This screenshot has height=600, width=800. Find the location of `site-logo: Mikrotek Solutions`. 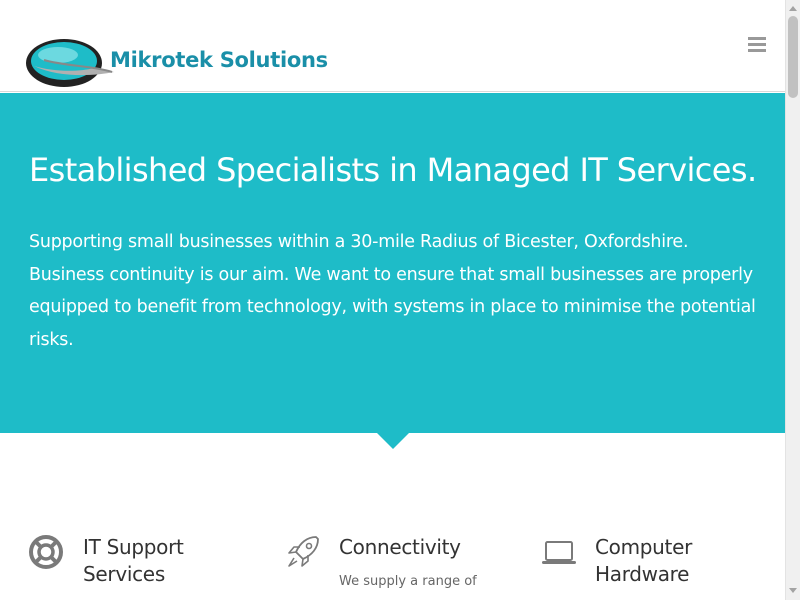

site-logo: Mikrotek Solutions is located at coordinates (180, 64).